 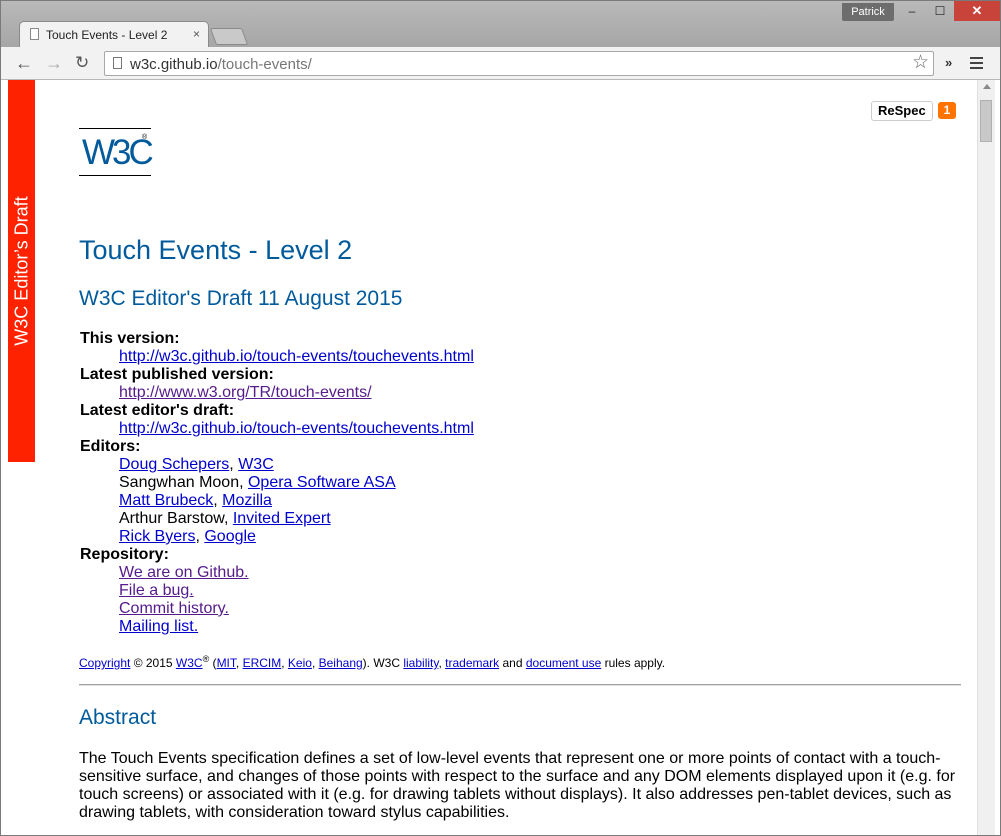 I want to click on w3c-logo: W3C ®, so click(x=116, y=152).